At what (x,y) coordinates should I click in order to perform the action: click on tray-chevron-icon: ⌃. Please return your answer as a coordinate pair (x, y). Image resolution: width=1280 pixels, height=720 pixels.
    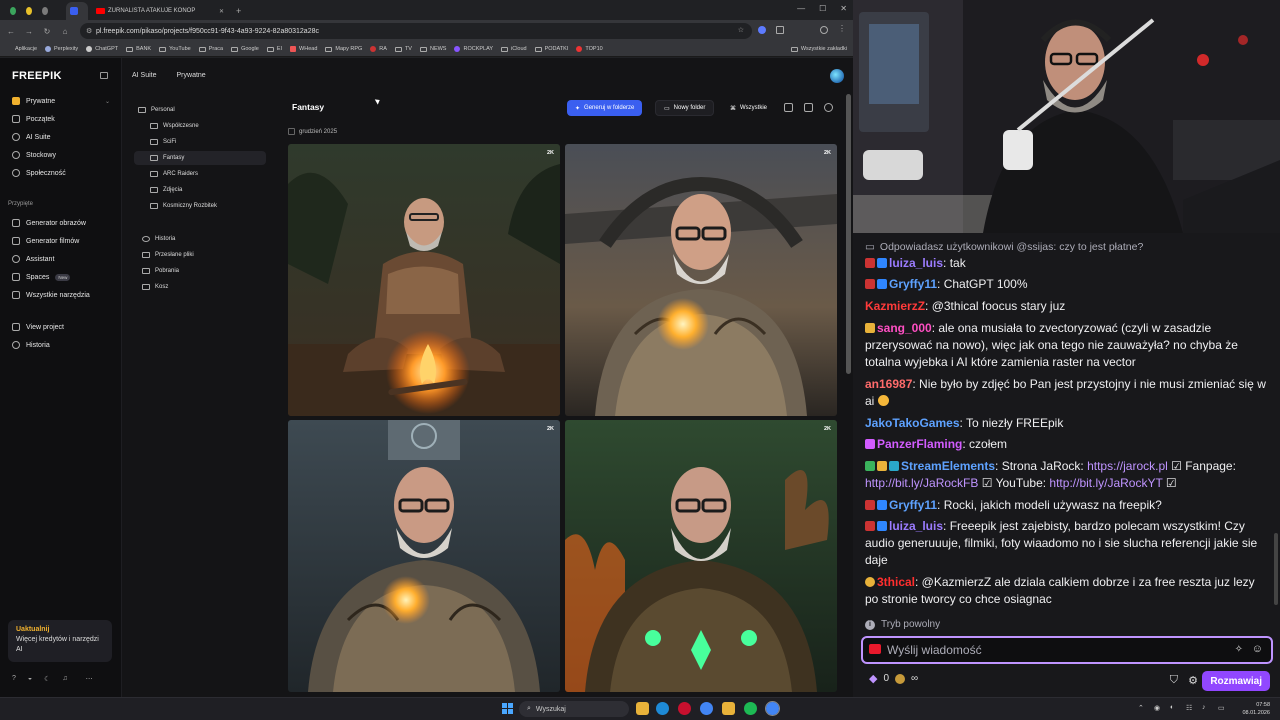
    Looking at the image, I should click on (1141, 708).